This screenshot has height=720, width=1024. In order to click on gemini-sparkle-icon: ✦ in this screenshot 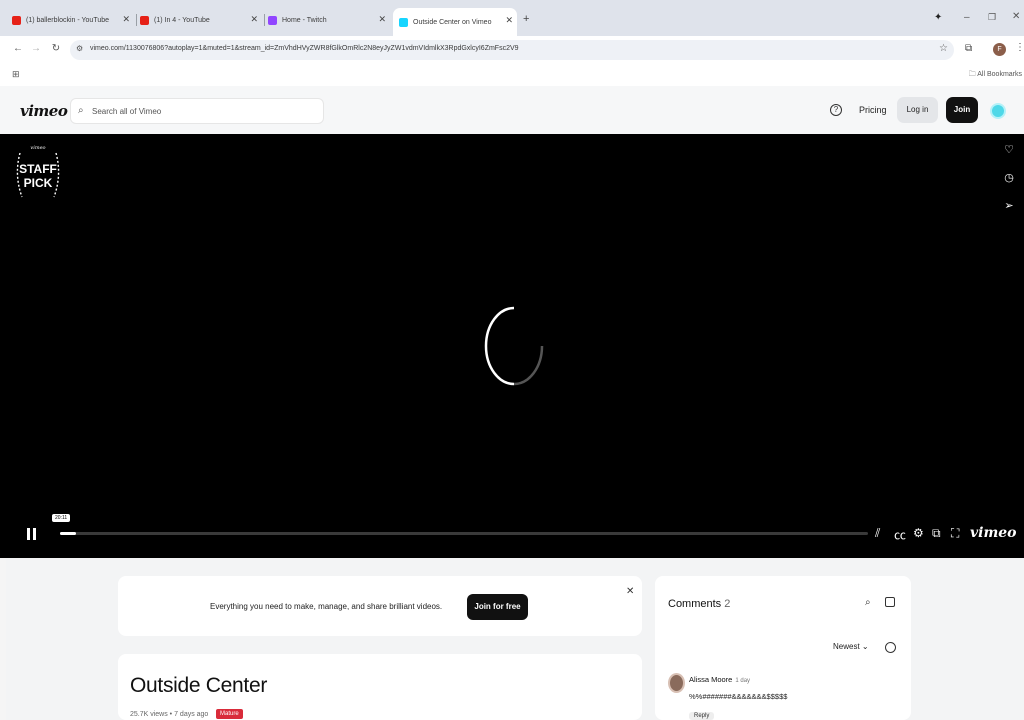, I will do `click(938, 17)`.